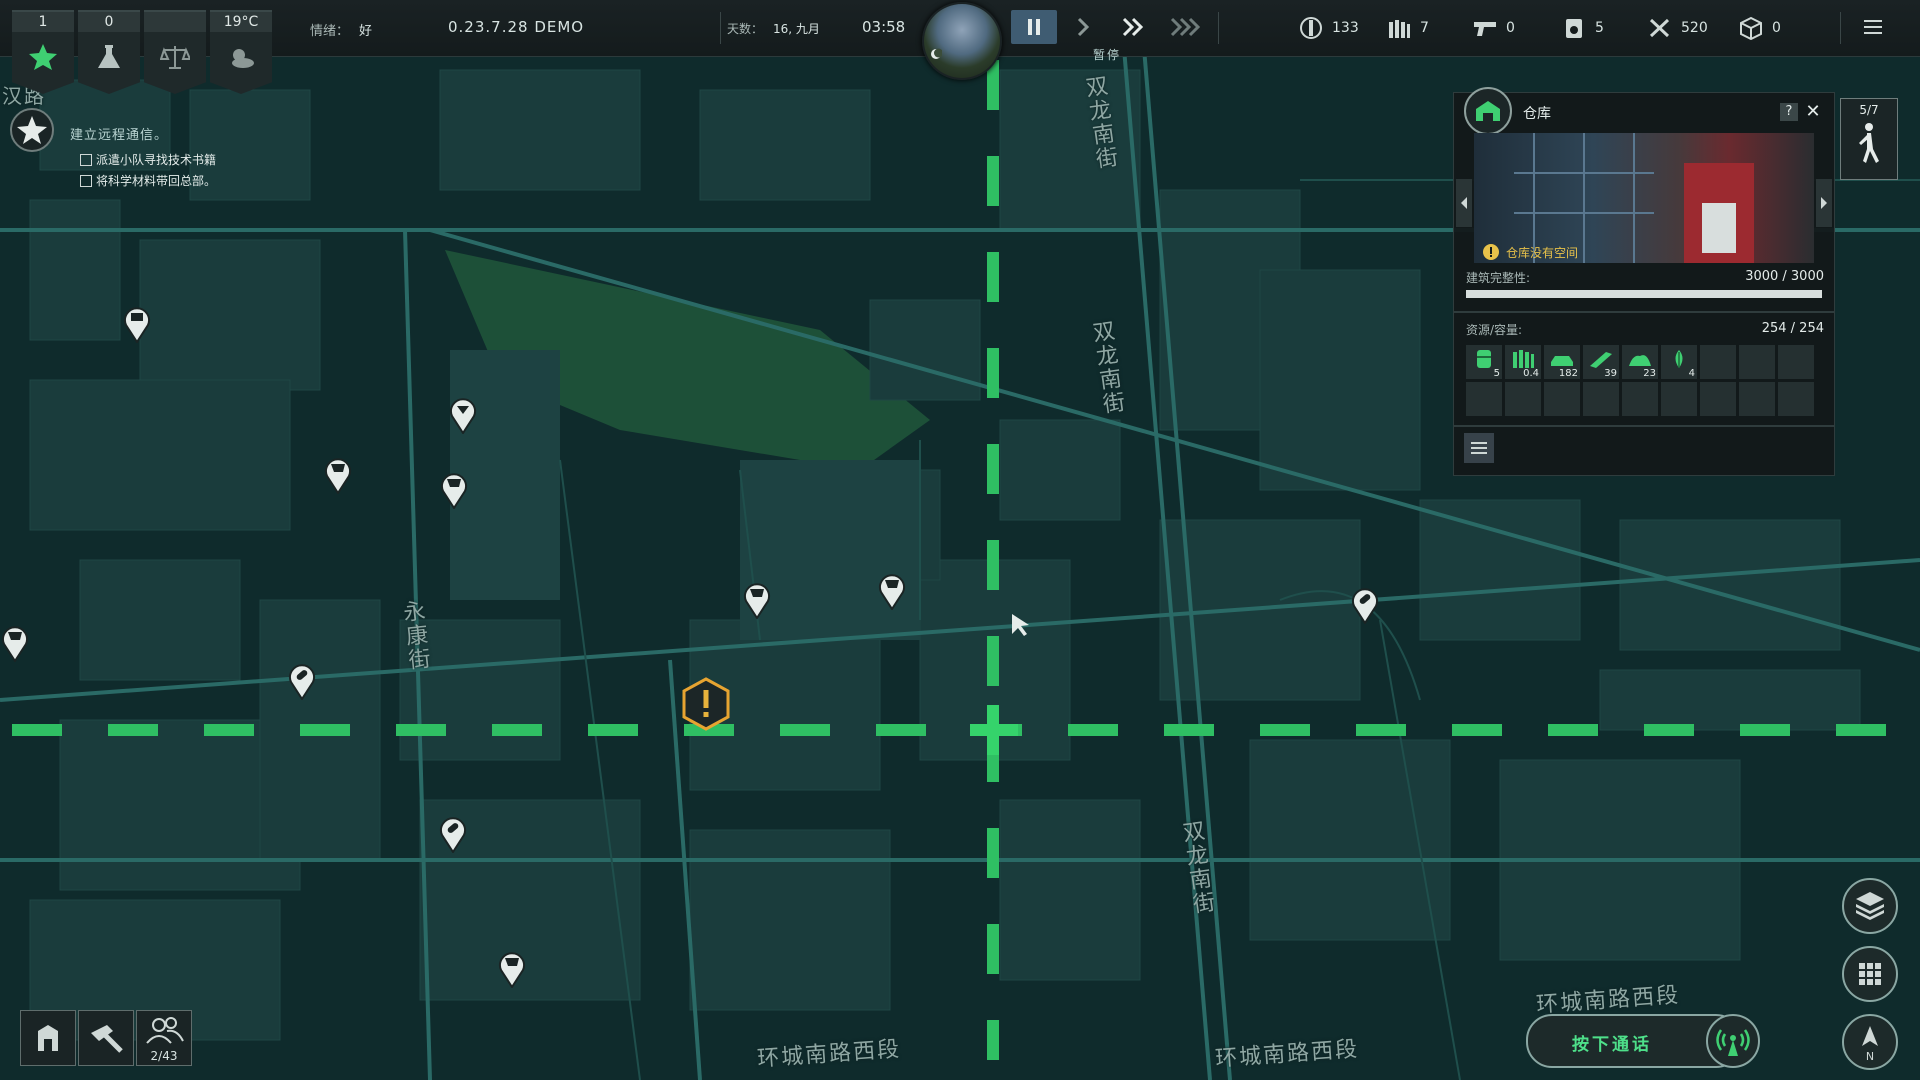 This screenshot has height=1080, width=1920. I want to click on quest-star-button, so click(32, 130).